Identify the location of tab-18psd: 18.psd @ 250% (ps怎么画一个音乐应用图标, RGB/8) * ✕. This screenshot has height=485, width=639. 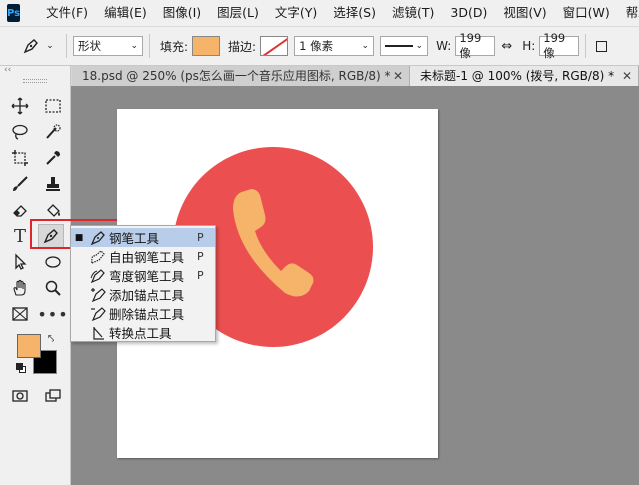
(241, 76).